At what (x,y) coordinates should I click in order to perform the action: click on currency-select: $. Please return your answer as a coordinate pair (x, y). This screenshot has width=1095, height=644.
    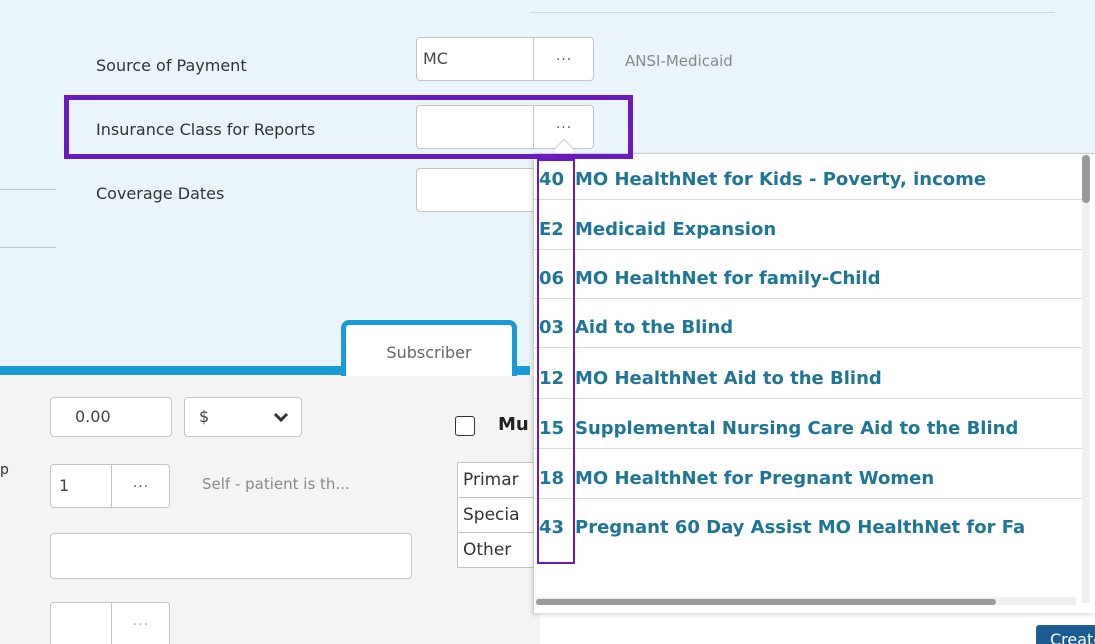
    Looking at the image, I should click on (243, 417).